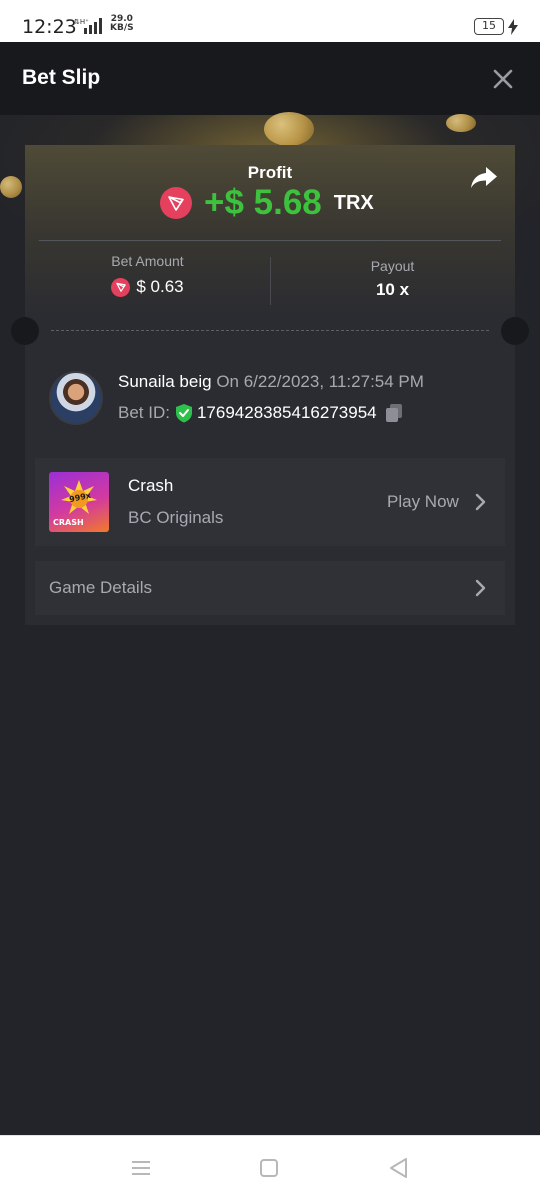 The image size is (540, 1200). I want to click on system-nav-bar, so click(270, 1167).